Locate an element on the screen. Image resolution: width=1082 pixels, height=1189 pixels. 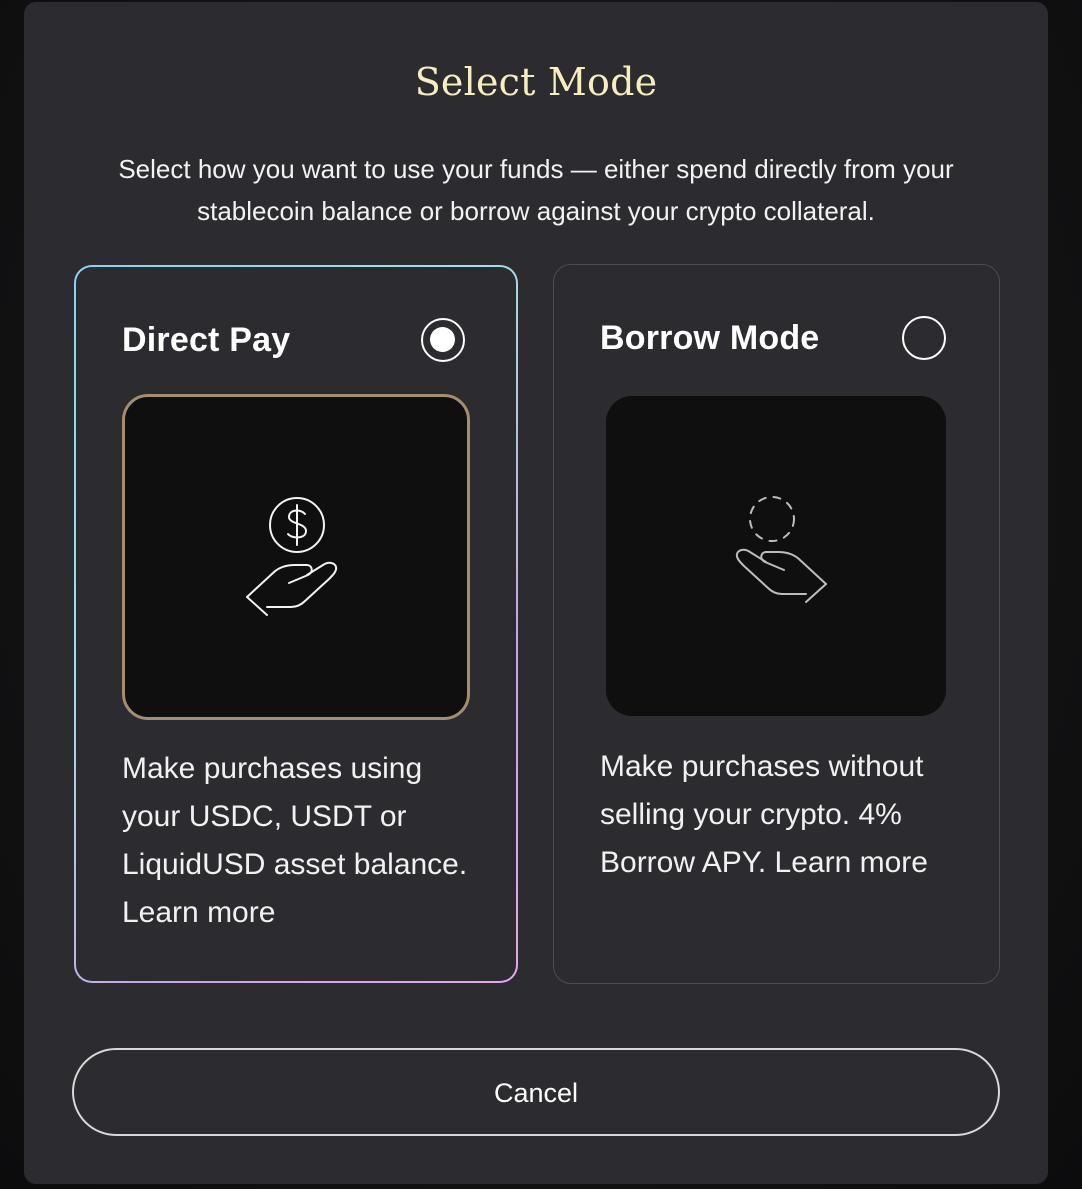
cancel-button: Cancel is located at coordinates (536, 1092).